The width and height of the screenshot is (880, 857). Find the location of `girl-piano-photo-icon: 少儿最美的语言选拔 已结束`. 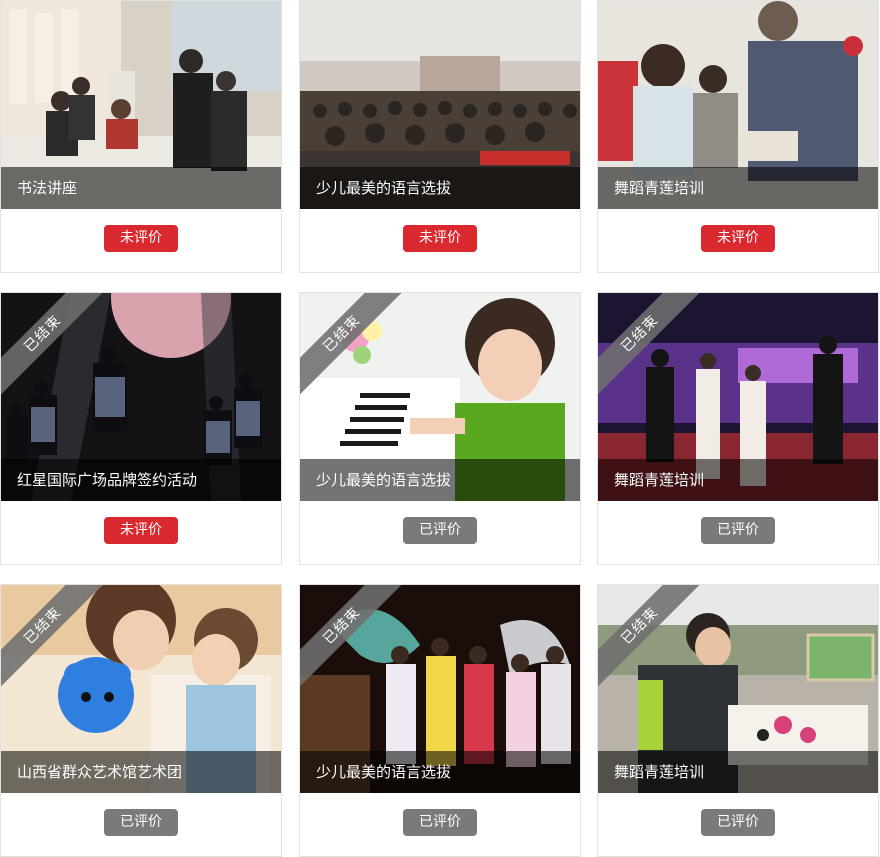

girl-piano-photo-icon: 少儿最美的语言选拔 已结束 is located at coordinates (440, 397).